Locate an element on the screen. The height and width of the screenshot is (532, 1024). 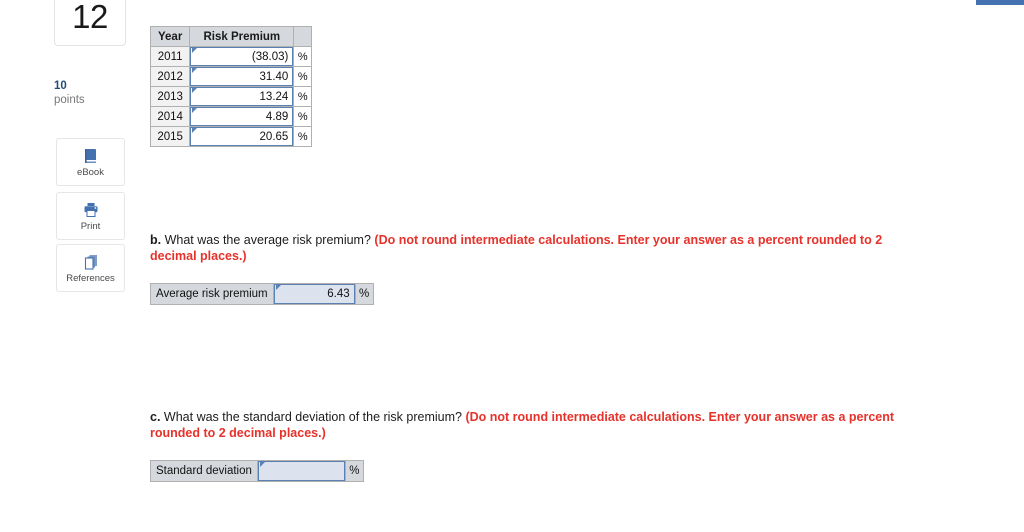
standard-deviation-input is located at coordinates (301, 471).